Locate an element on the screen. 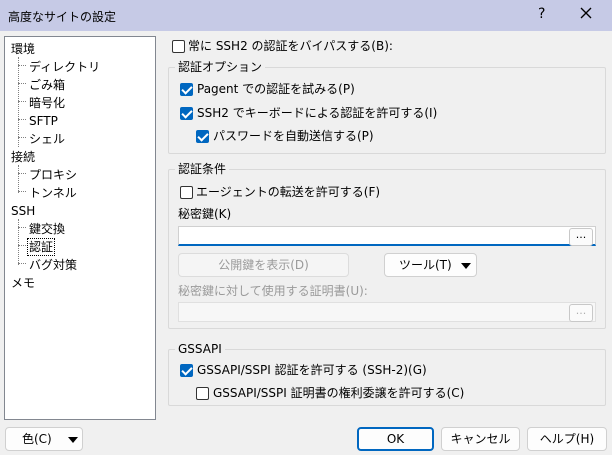  tree-item-key-exchange: 鍵交換 is located at coordinates (47, 229).